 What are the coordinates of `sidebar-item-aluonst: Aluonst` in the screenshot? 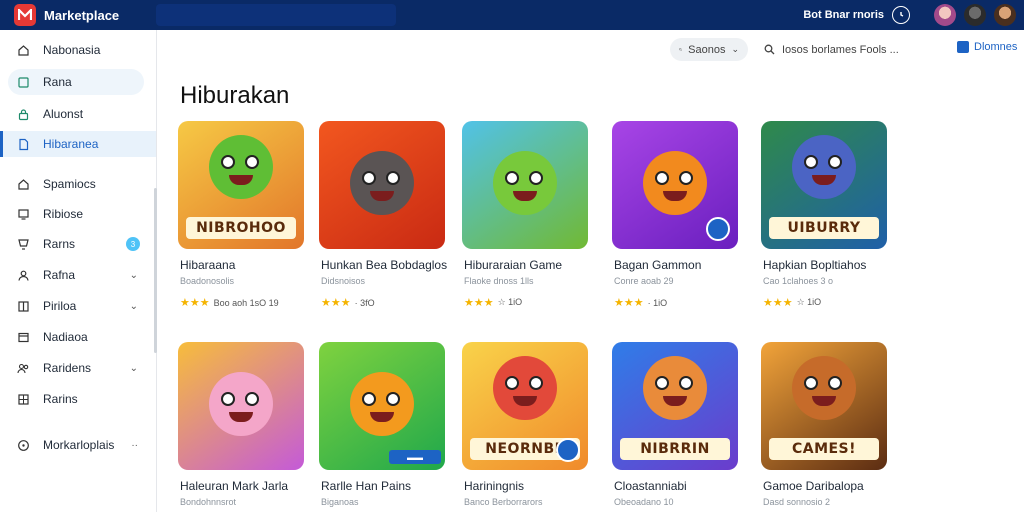 It's located at (76, 114).